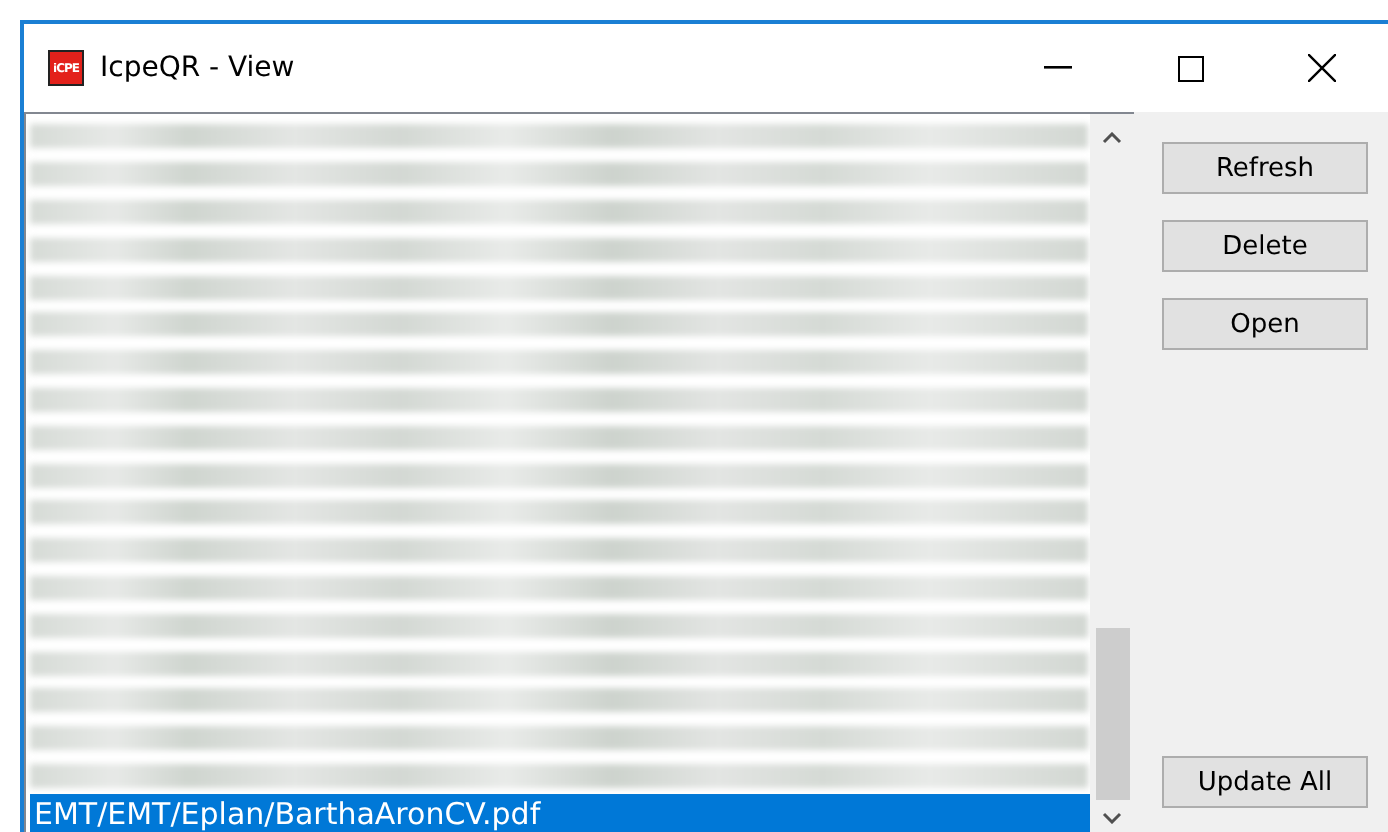 Image resolution: width=1388 pixels, height=832 pixels. I want to click on action-button: Refresh, so click(1265, 168).